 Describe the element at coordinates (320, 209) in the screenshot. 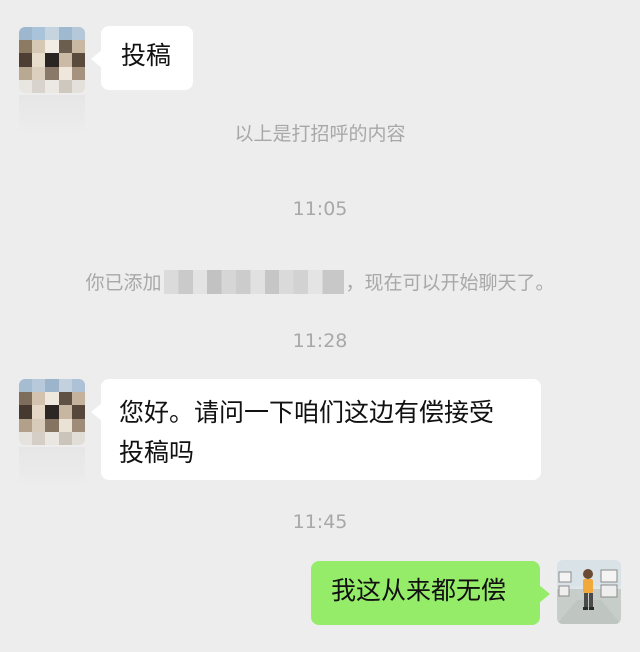

I see `timestamp: 11:05` at that location.